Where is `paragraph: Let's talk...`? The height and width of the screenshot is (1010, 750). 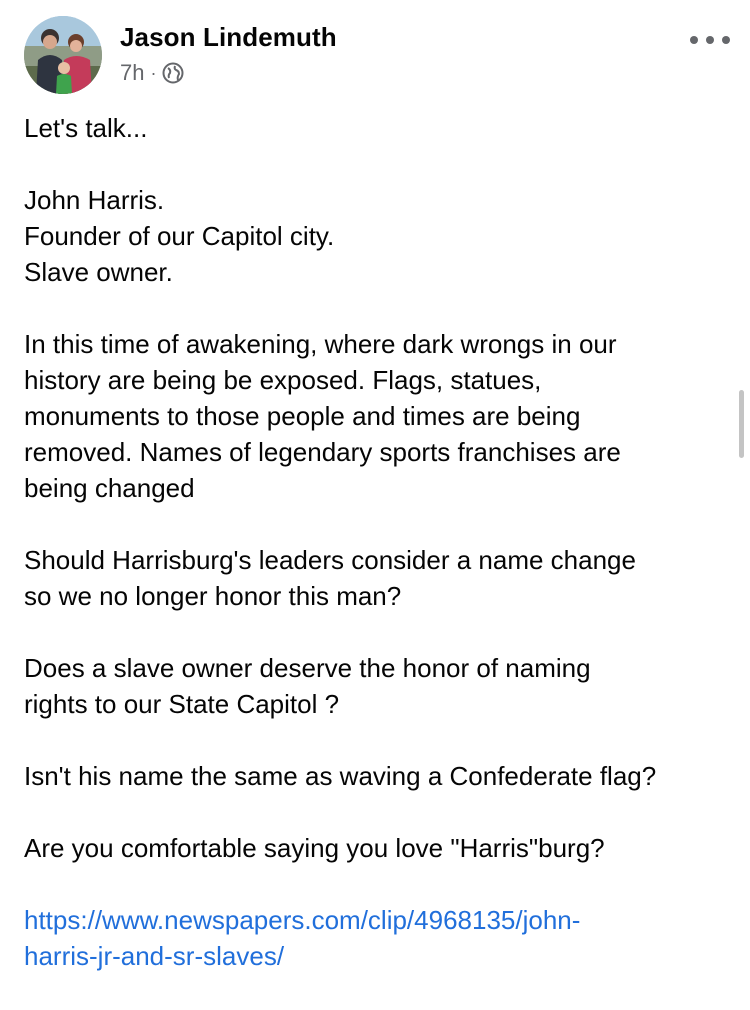 paragraph: Let's talk... is located at coordinates (374, 128).